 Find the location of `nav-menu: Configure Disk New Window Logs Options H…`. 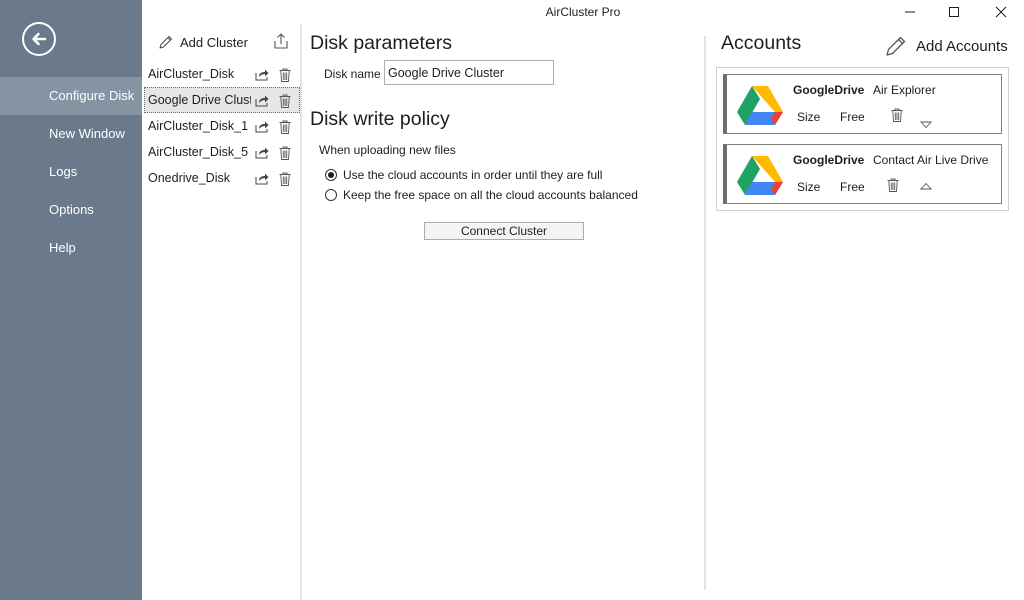

nav-menu: Configure Disk New Window Logs Options H… is located at coordinates (71, 172).